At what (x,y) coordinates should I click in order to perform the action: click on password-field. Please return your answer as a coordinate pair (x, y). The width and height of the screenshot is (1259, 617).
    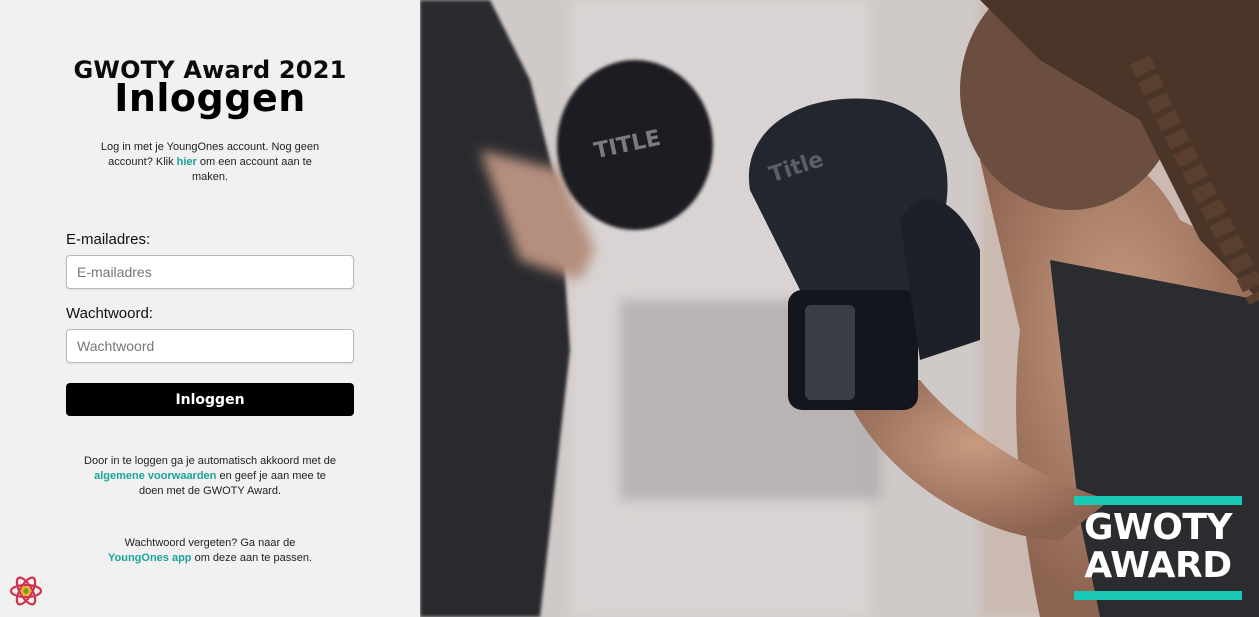
    Looking at the image, I should click on (210, 346).